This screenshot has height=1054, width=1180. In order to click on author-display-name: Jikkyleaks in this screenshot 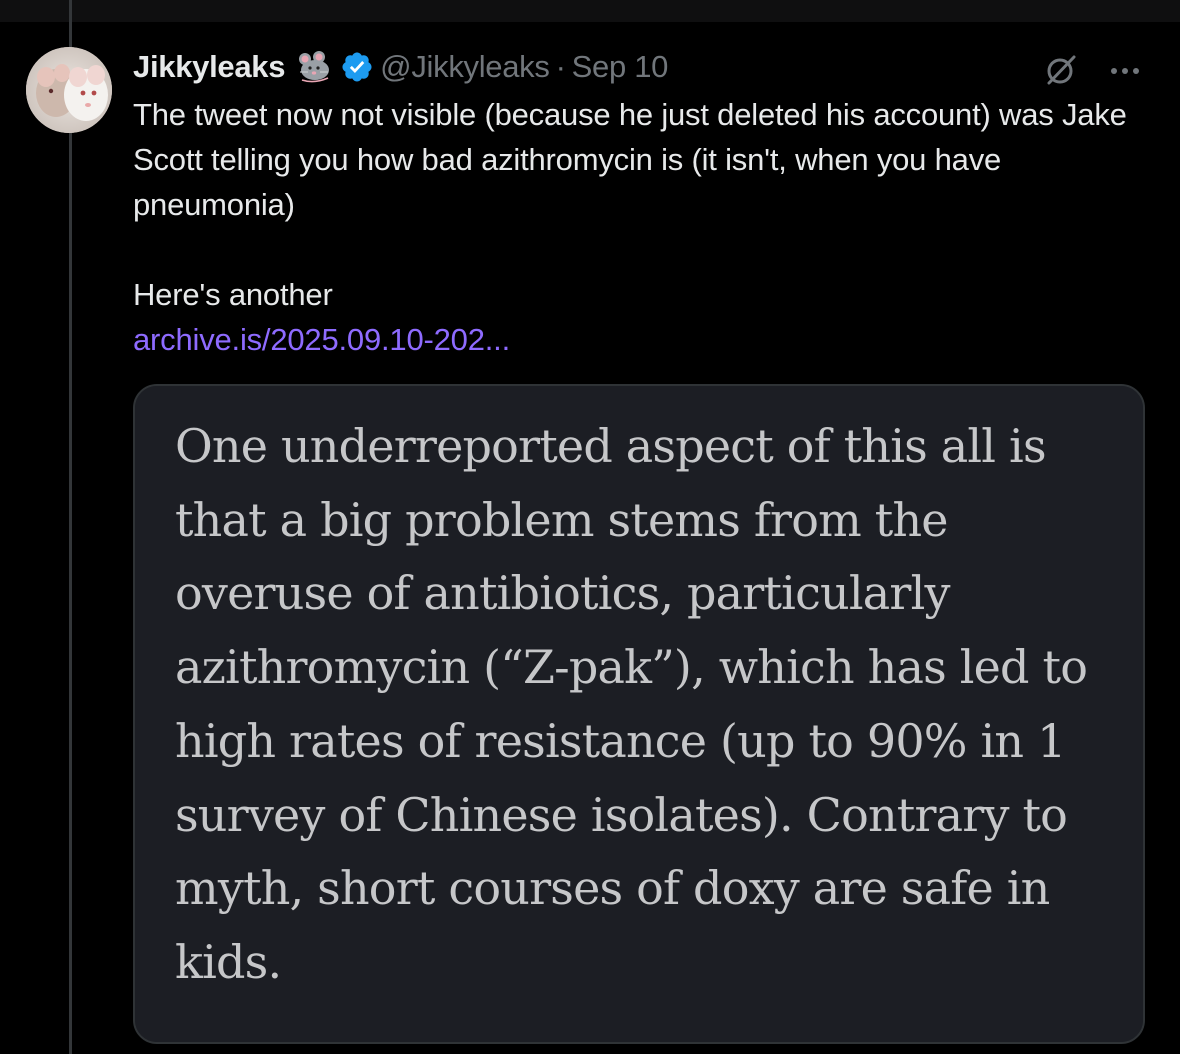, I will do `click(209, 67)`.